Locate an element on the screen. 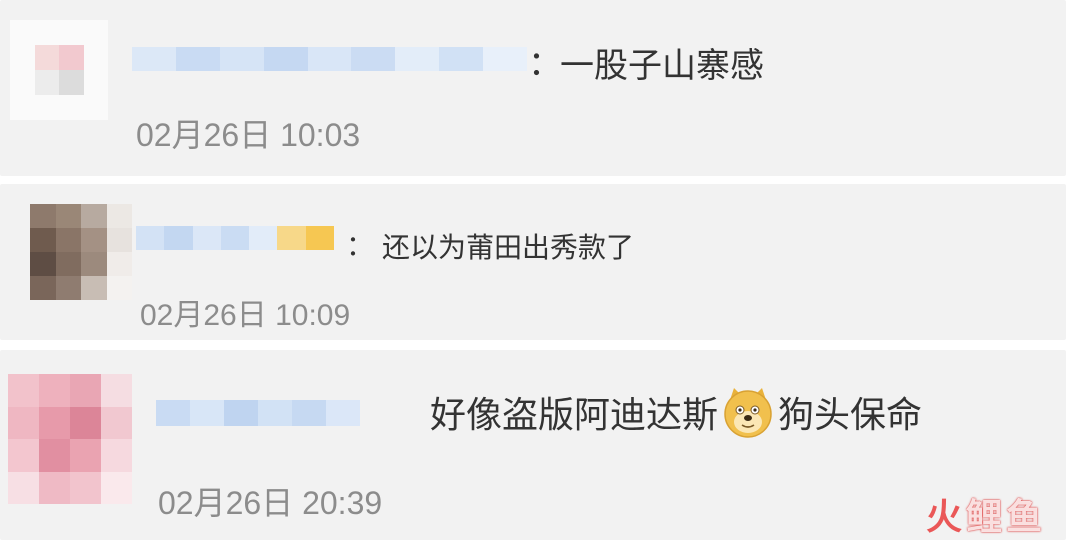 The image size is (1070, 546). comment-text: 一股子山寨感 is located at coordinates (662, 66).